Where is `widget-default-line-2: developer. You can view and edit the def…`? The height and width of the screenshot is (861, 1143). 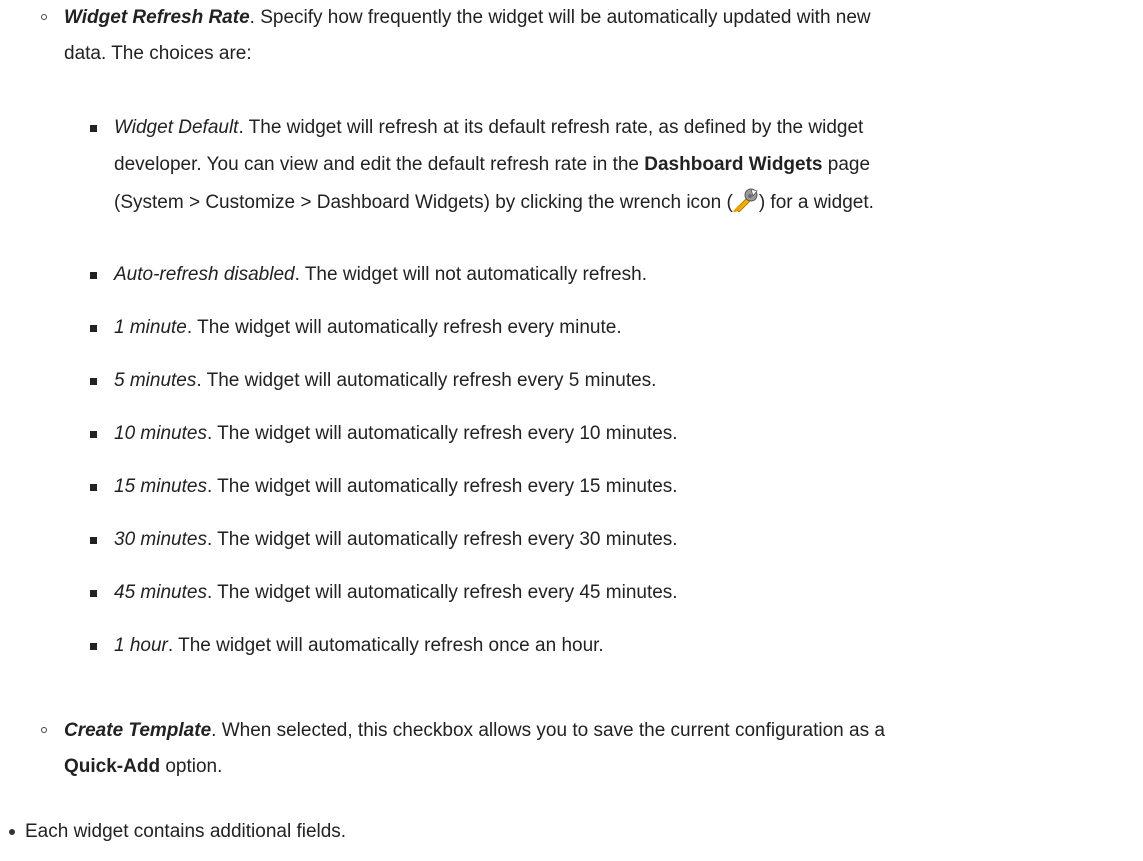 widget-default-line-2: developer. You can view and edit the def… is located at coordinates (492, 165).